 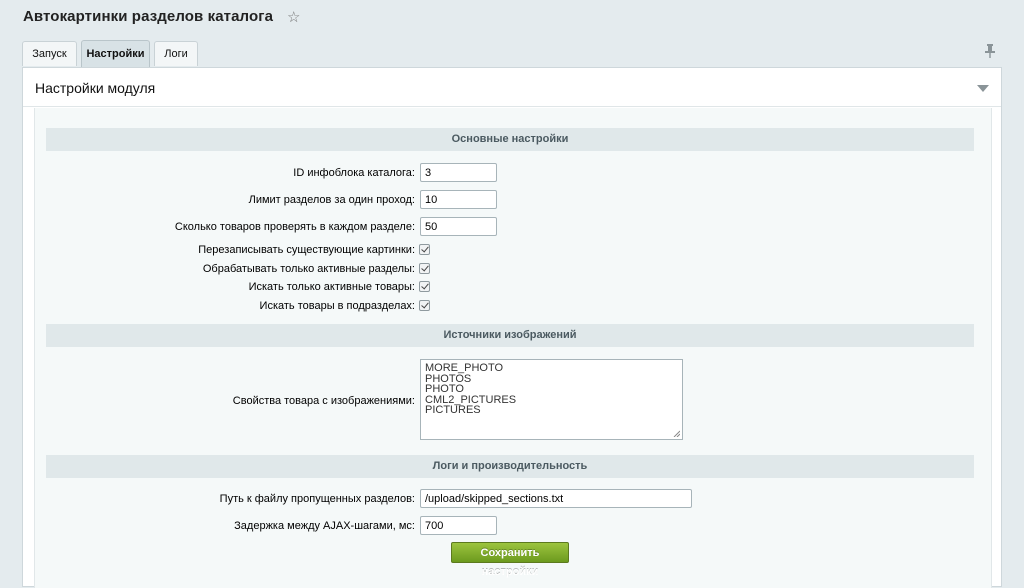 I want to click on chevron-down-icon, so click(x=983, y=88).